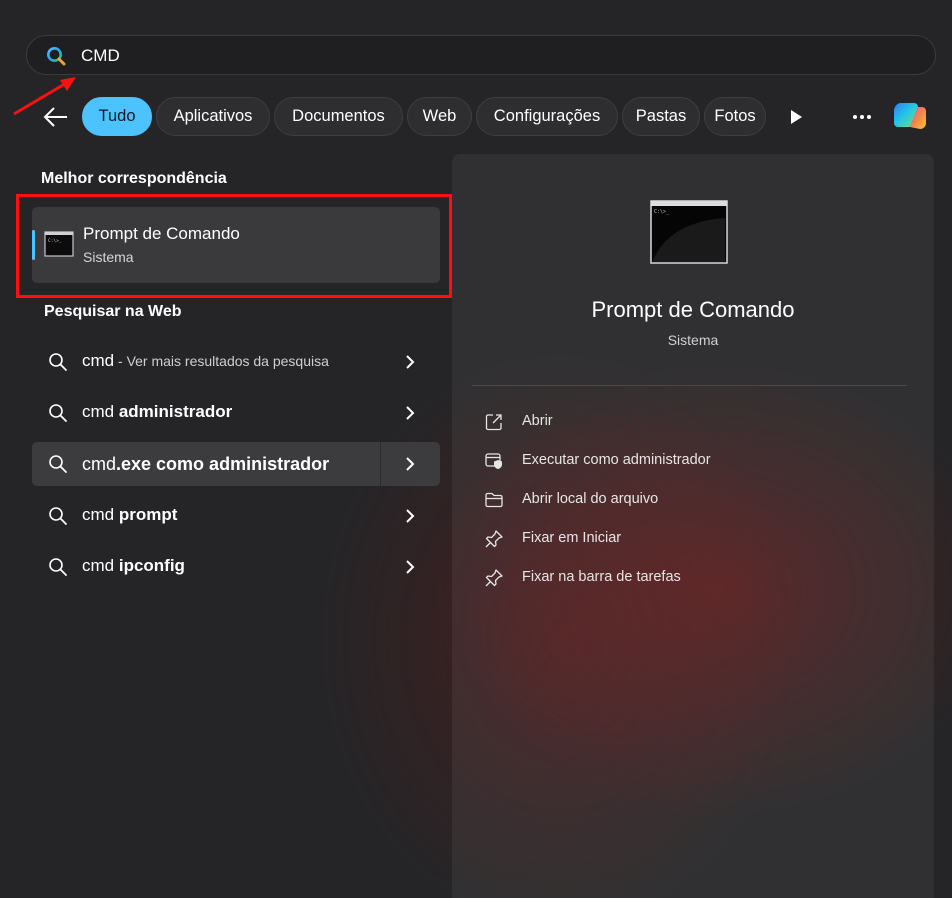 This screenshot has height=898, width=952. What do you see at coordinates (862, 117) in the screenshot?
I see `ellipsis-icon` at bounding box center [862, 117].